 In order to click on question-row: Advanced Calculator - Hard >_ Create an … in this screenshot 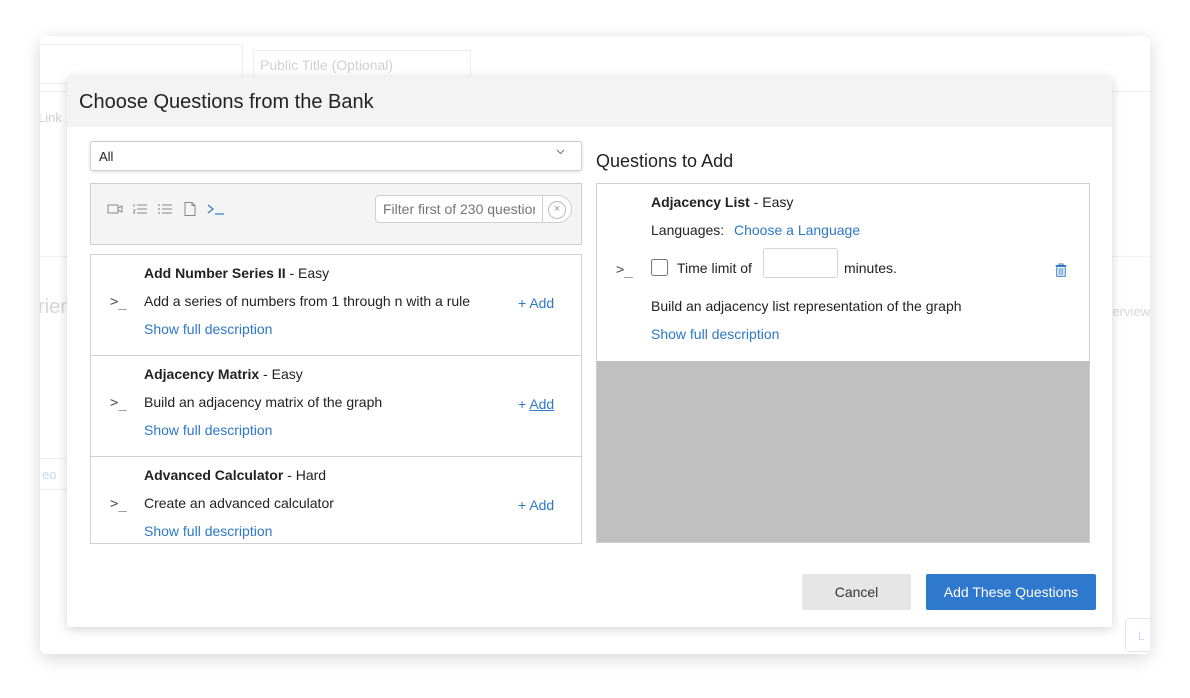, I will do `click(336, 499)`.